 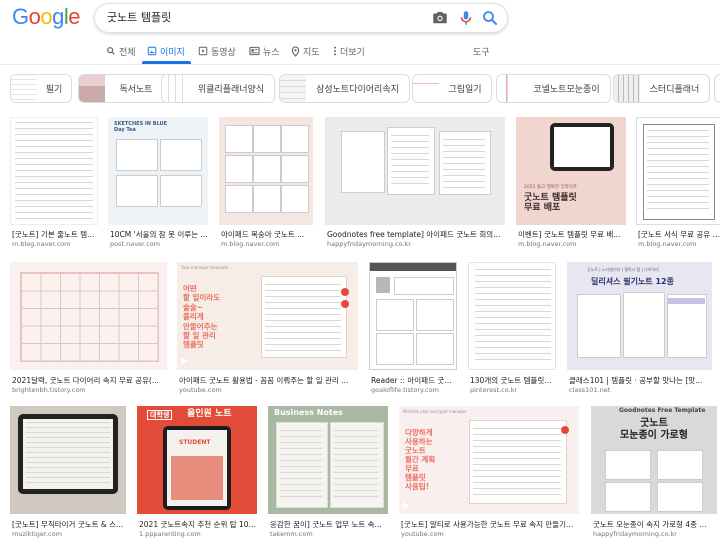 I want to click on overlay-text: 어떤 할 일이라도 술술~ 풀리게 만들어주는 할 일 관리 템플릿, so click(x=202, y=317).